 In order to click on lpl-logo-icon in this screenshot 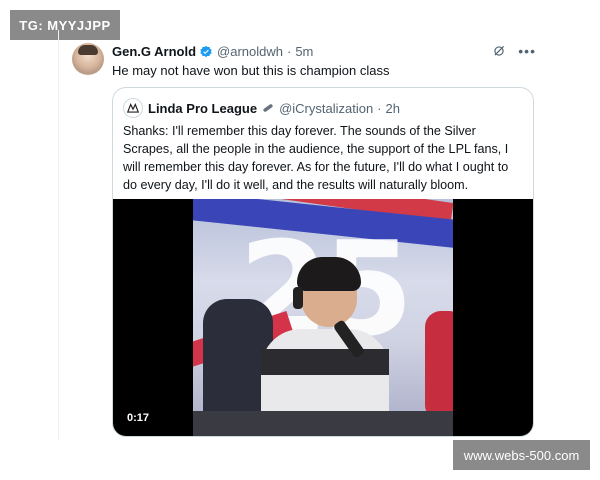, I will do `click(133, 108)`.